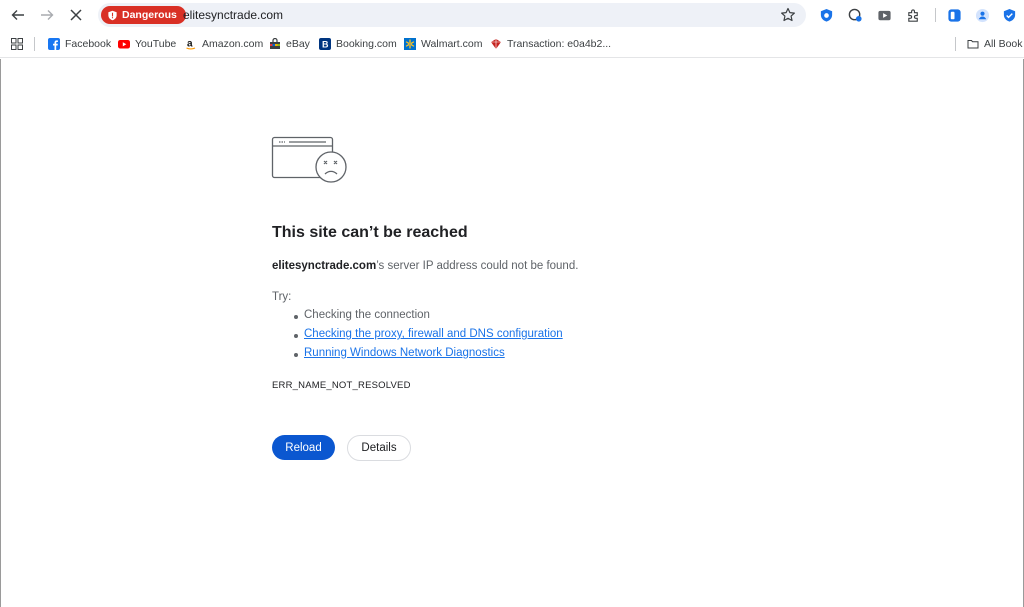 Image resolution: width=1024 pixels, height=607 pixels. I want to click on bookmark-facebook: Facebook, so click(79, 44).